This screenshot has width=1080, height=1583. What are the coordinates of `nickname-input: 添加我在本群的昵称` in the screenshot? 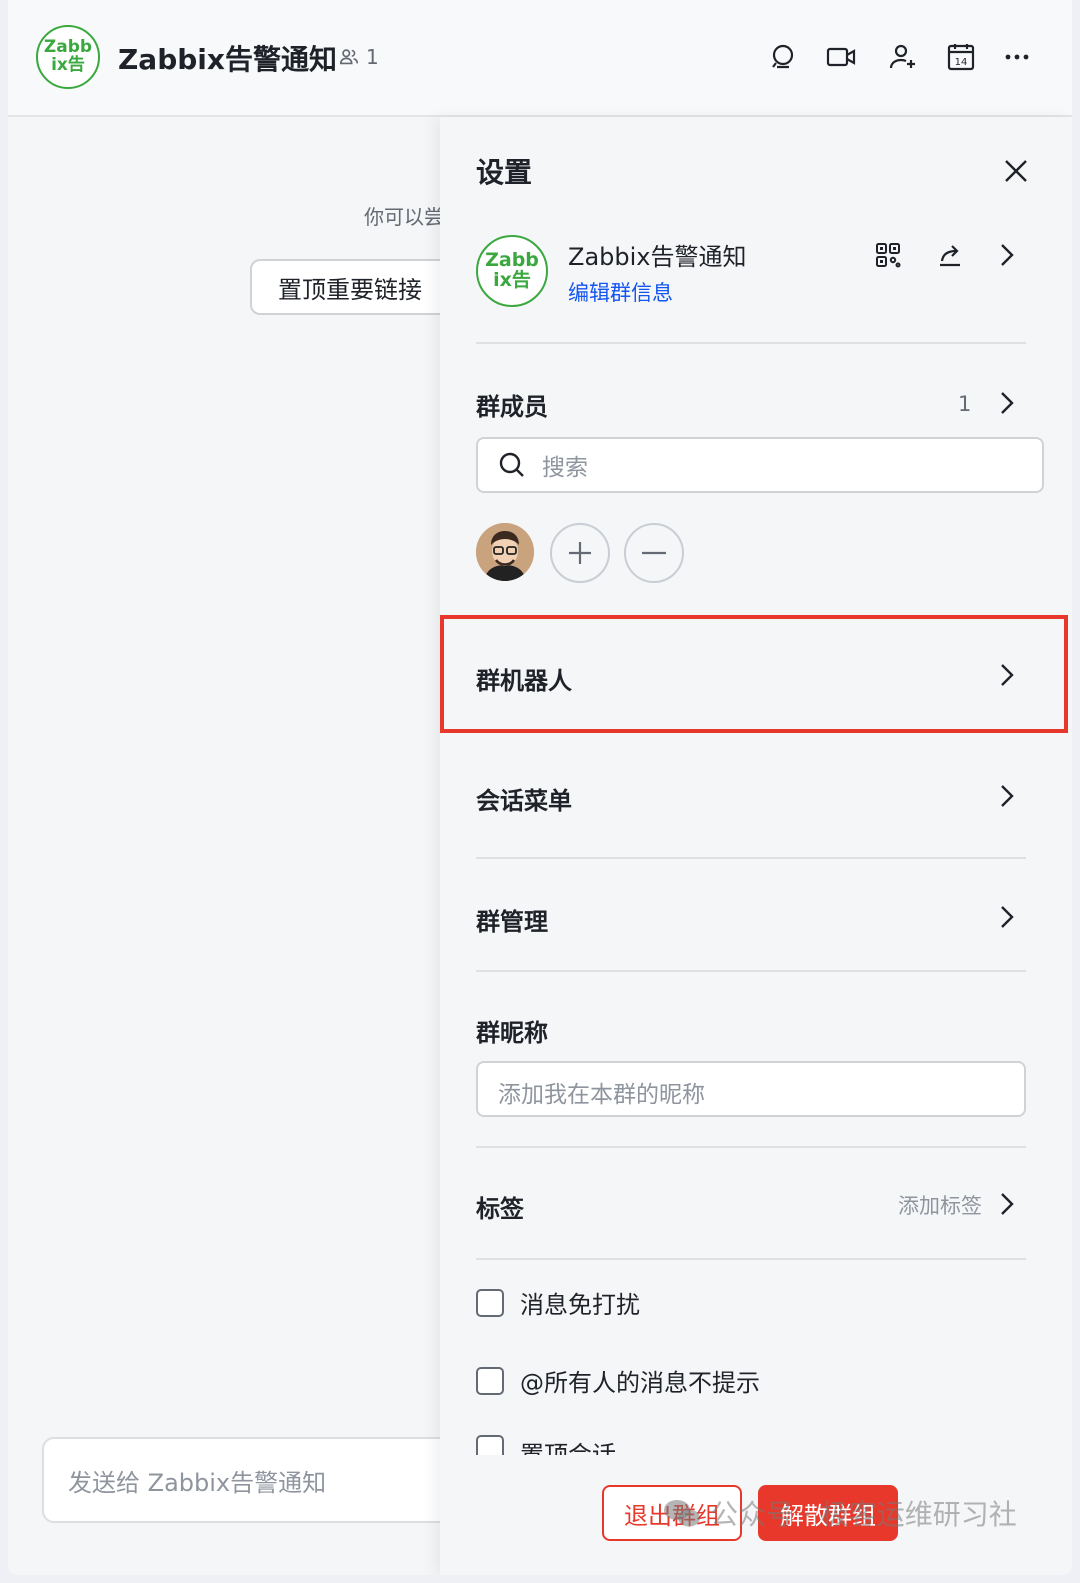 It's located at (751, 1089).